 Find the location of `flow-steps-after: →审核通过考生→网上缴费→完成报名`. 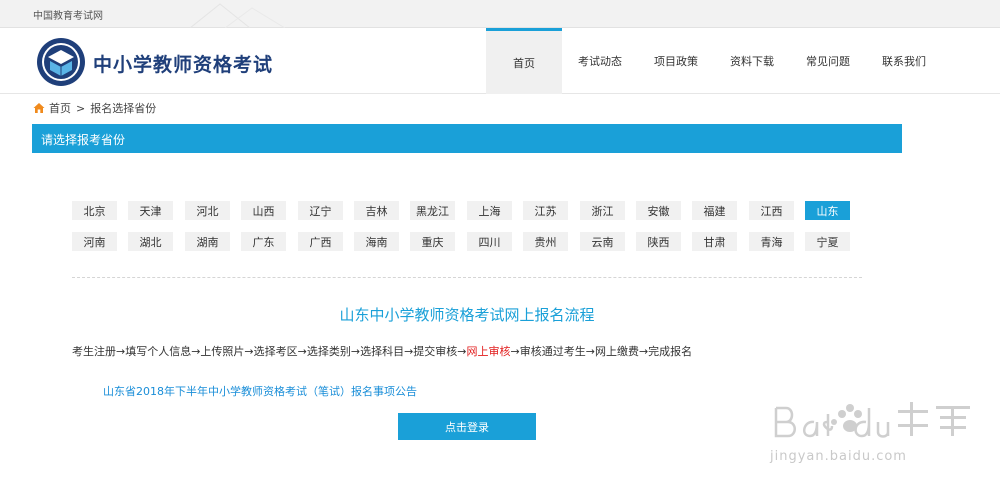

flow-steps-after: →审核通过考生→网上缴费→完成报名 is located at coordinates (601, 351).